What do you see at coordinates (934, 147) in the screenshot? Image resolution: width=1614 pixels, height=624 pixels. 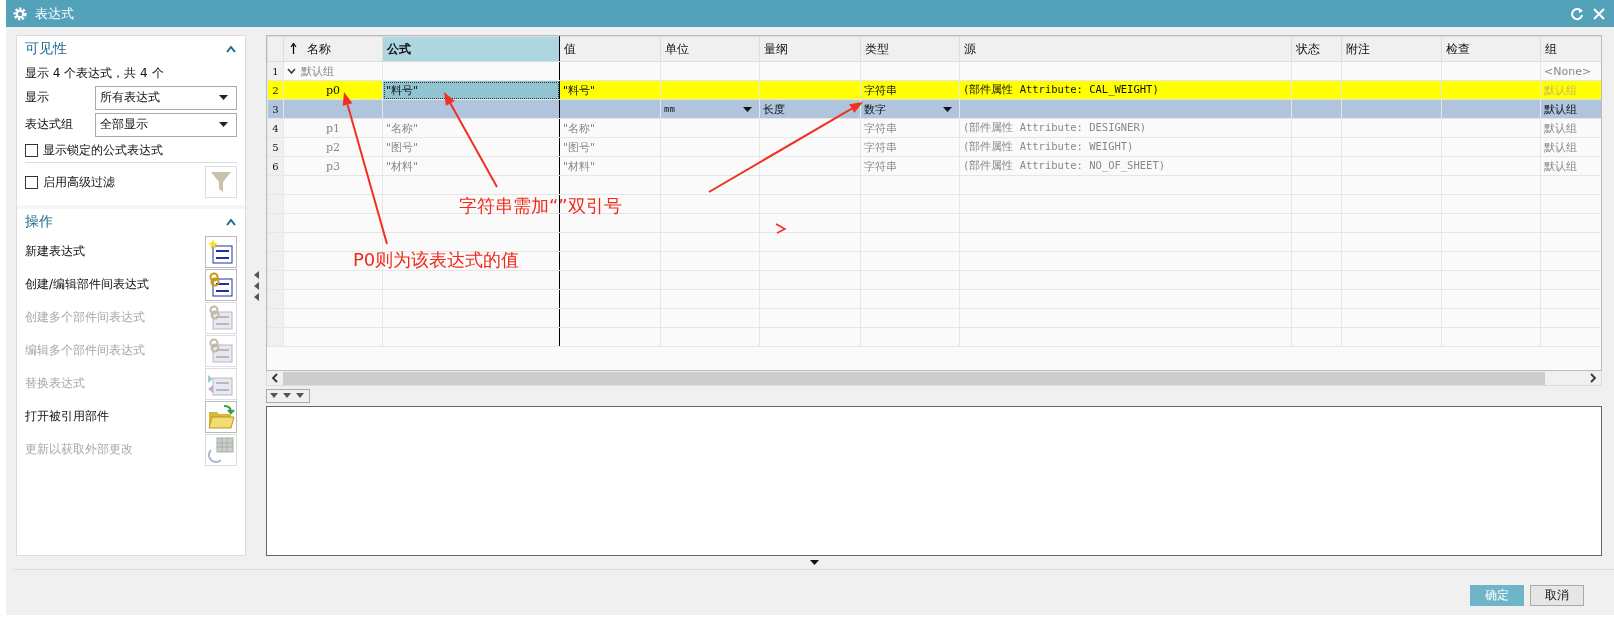 I see `table-row: 5 p2 "图号" "图号" 字符串 (部件属性 Attribute: WEIGHT) 默认组` at bounding box center [934, 147].